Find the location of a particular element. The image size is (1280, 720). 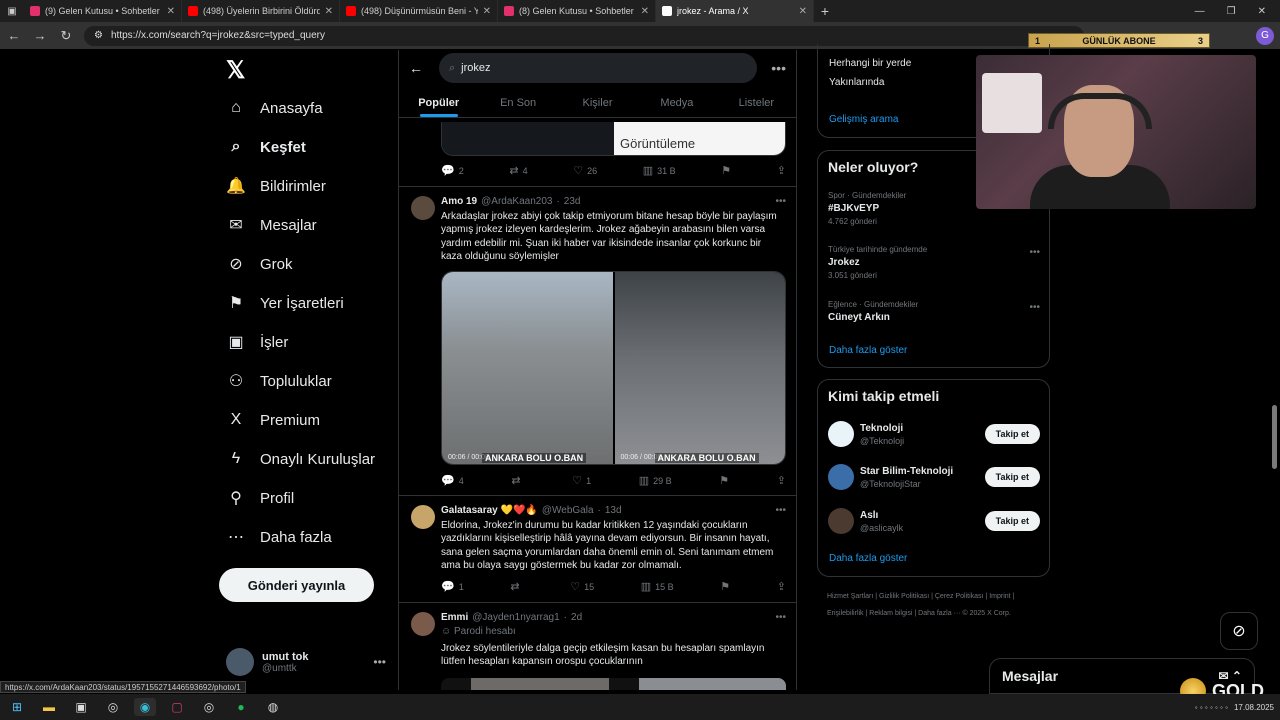

nav-item-verified-orgs: ϟ Onaylı Kuruluşlar is located at coordinates (300, 459).